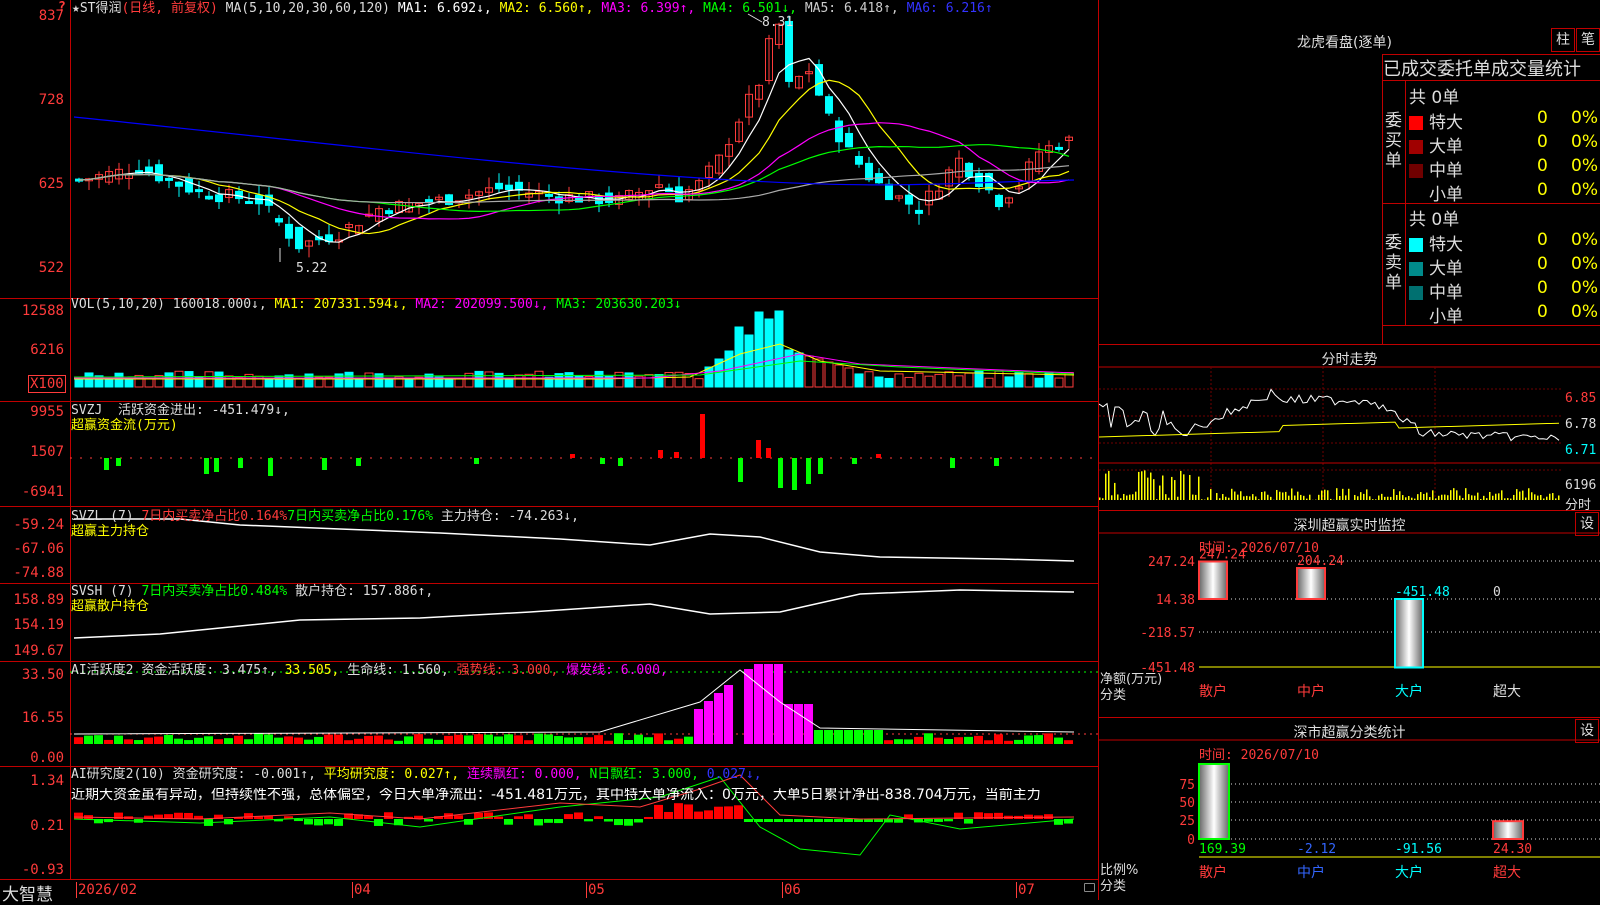 The width and height of the screenshot is (1600, 905). What do you see at coordinates (1497, 592) in the screenshot?
I see `monitor-bar-label: 0` at bounding box center [1497, 592].